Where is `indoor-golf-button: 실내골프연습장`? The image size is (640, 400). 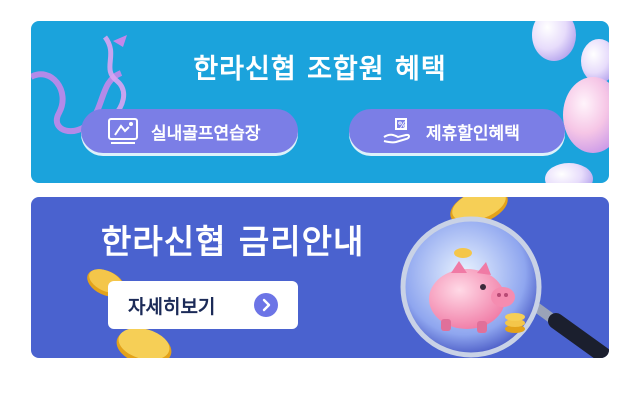
indoor-golf-button: 실내골프연습장 is located at coordinates (189, 131).